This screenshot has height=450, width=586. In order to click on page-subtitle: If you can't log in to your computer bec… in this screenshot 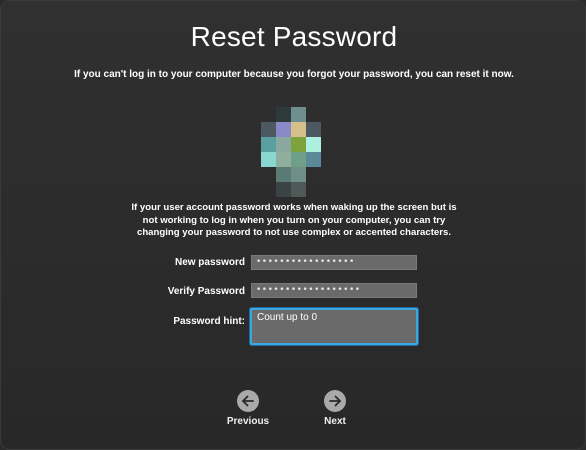, I will do `click(294, 74)`.